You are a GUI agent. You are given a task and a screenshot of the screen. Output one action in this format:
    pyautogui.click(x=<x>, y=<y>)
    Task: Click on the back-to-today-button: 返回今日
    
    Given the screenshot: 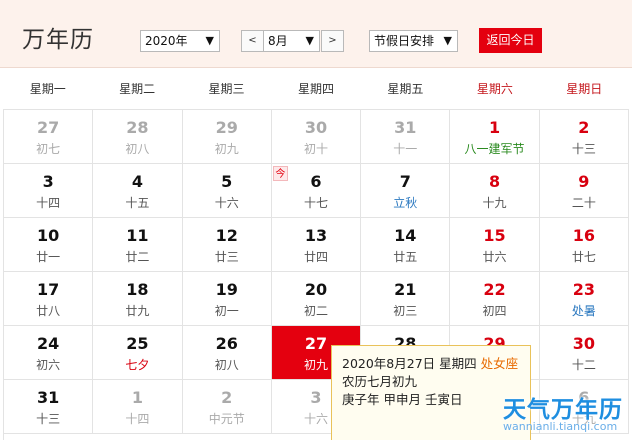 What is the action you would take?
    pyautogui.click(x=510, y=40)
    